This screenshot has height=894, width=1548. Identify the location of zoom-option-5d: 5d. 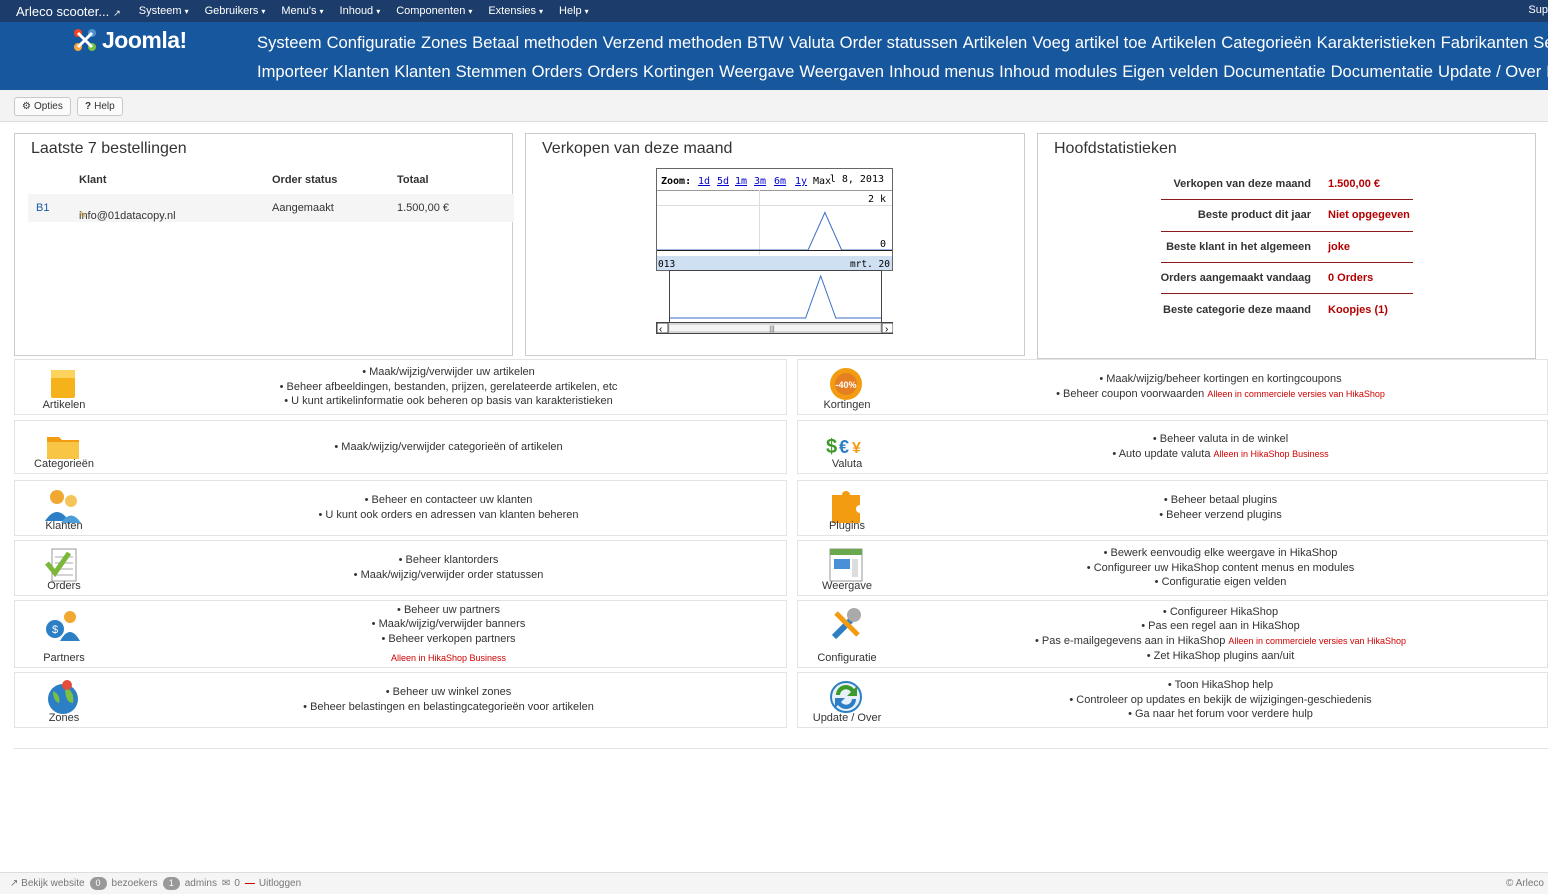
(723, 181).